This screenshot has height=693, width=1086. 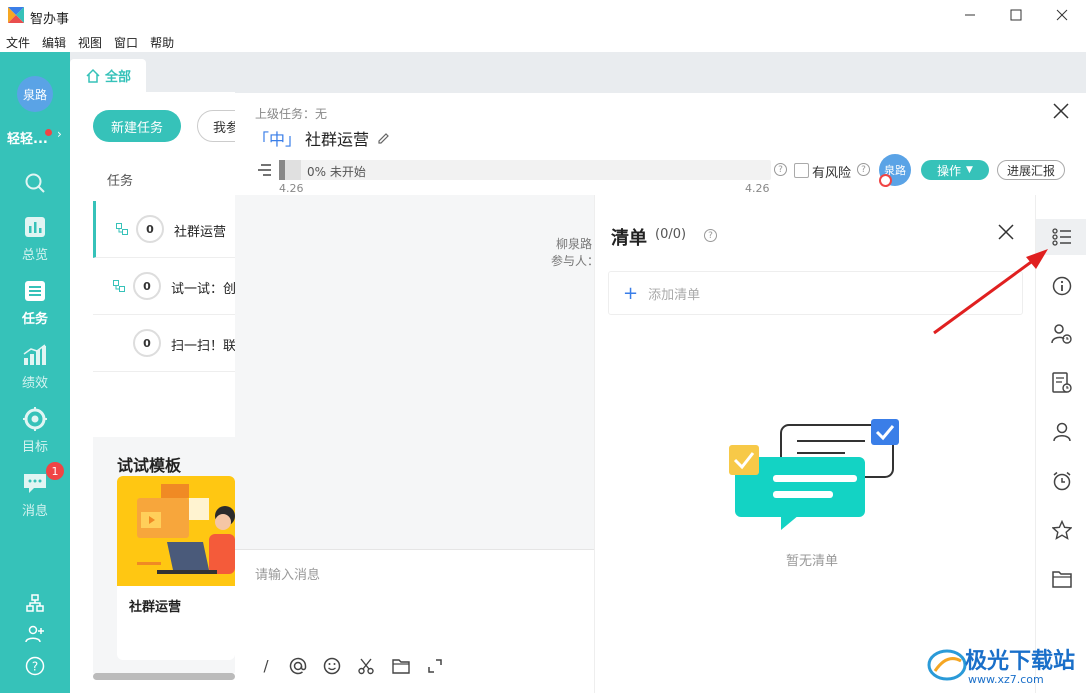 What do you see at coordinates (54, 42) in the screenshot?
I see `menu-edit: 编辑` at bounding box center [54, 42].